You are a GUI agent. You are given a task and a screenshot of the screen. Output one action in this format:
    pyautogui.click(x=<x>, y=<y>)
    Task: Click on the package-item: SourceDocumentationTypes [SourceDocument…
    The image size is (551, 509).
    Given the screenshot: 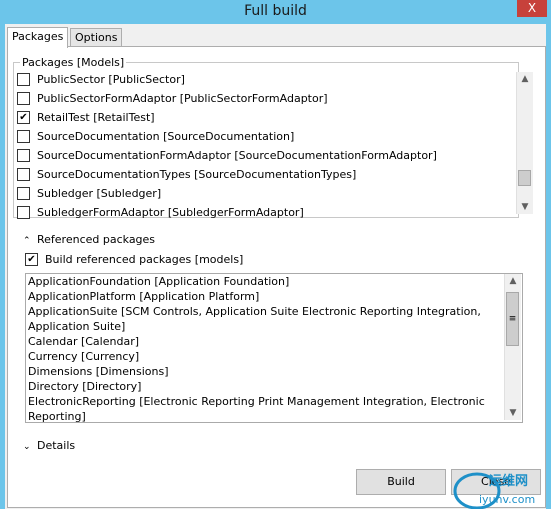 What is the action you would take?
    pyautogui.click(x=257, y=174)
    